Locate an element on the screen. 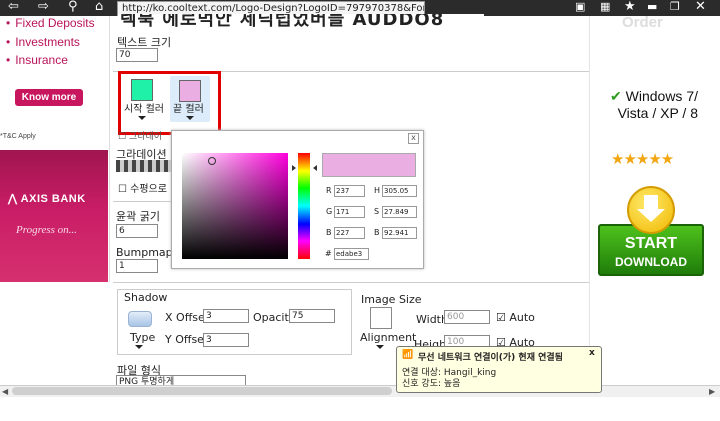  s-label: S is located at coordinates (377, 211).